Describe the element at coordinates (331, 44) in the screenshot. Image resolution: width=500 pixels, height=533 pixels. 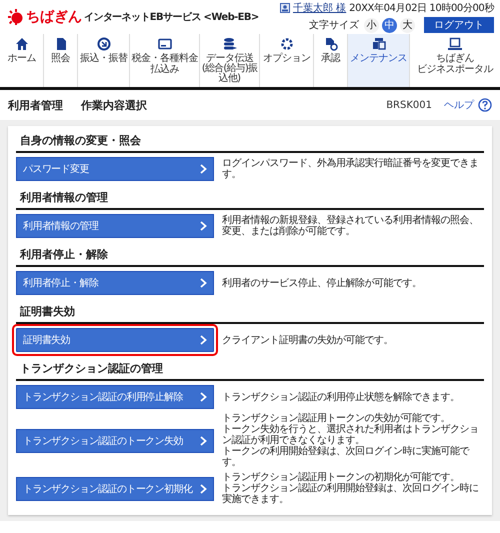
I see `stamp-document-icon` at that location.